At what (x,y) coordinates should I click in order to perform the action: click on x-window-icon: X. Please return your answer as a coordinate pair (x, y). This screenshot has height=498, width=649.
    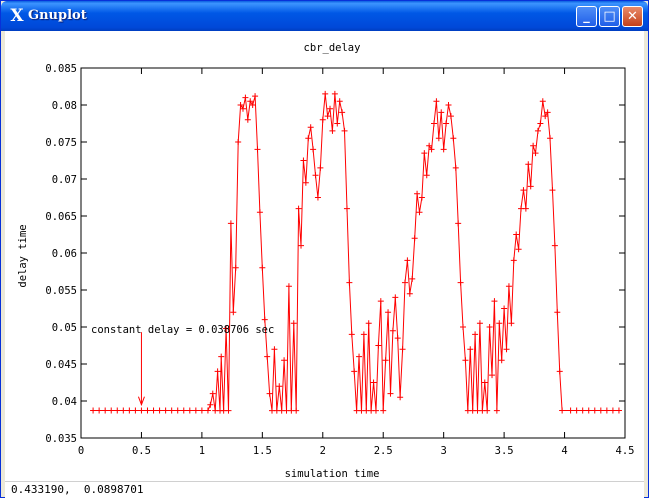
    Looking at the image, I should click on (17, 16).